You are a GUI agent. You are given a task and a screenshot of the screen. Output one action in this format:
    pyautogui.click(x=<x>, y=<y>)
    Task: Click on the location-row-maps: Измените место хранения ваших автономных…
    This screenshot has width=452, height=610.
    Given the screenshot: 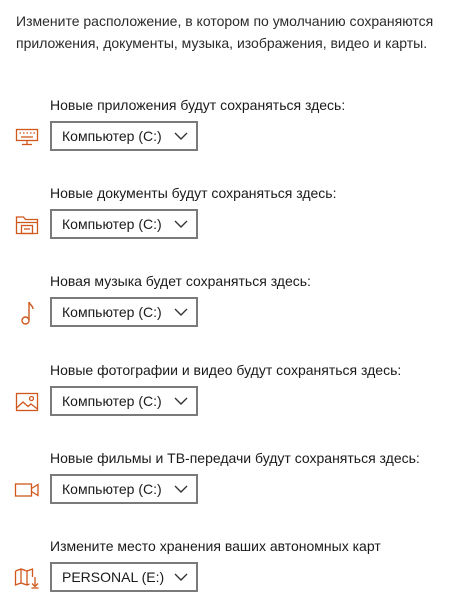 What is the action you would take?
    pyautogui.click(x=226, y=569)
    